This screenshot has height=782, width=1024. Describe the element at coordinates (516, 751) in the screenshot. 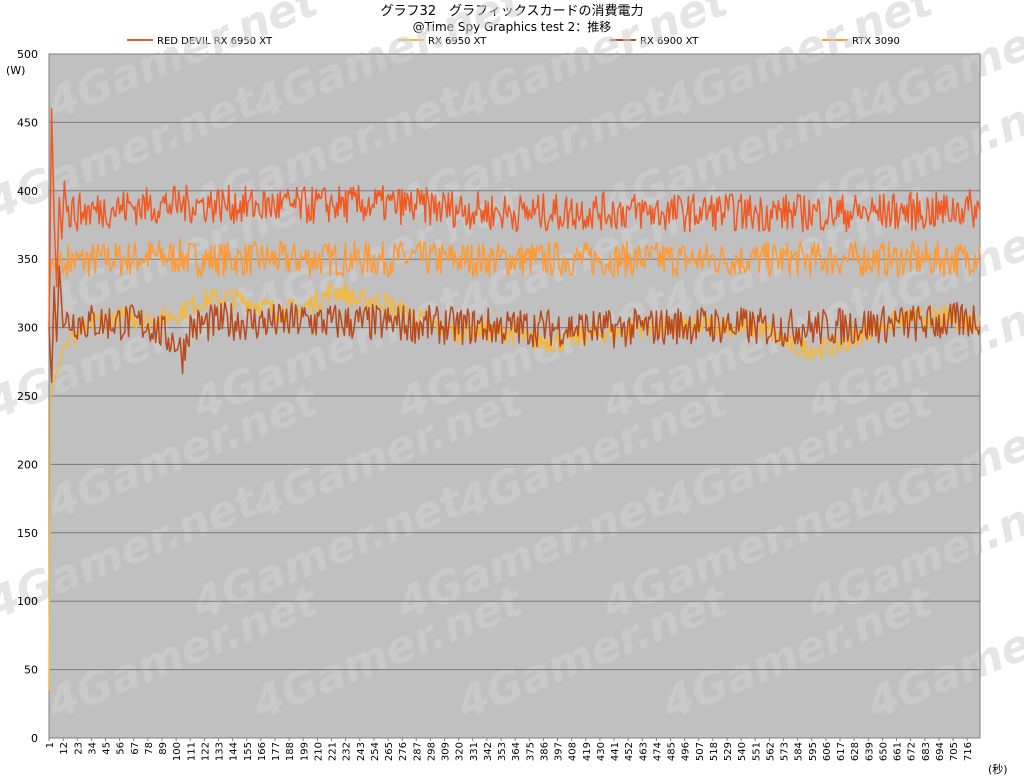

I see `x-tick-label: 364` at that location.